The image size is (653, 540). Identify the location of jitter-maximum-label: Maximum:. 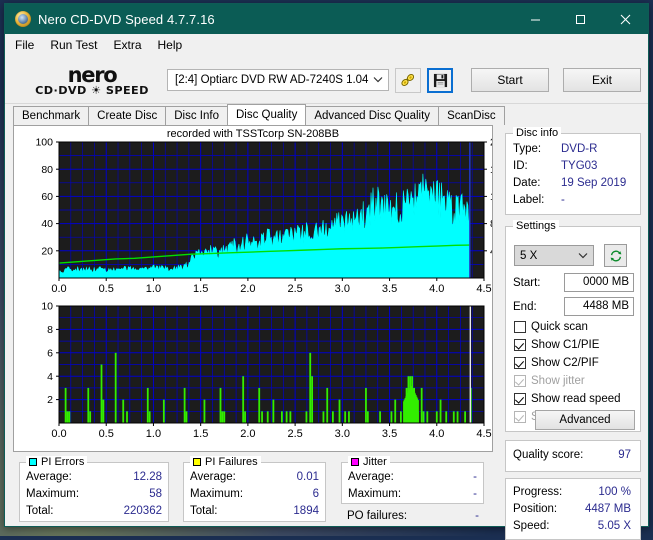
(374, 494).